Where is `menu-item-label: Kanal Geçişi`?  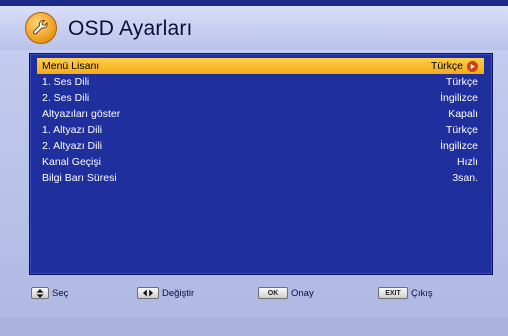 menu-item-label: Kanal Geçişi is located at coordinates (71, 162).